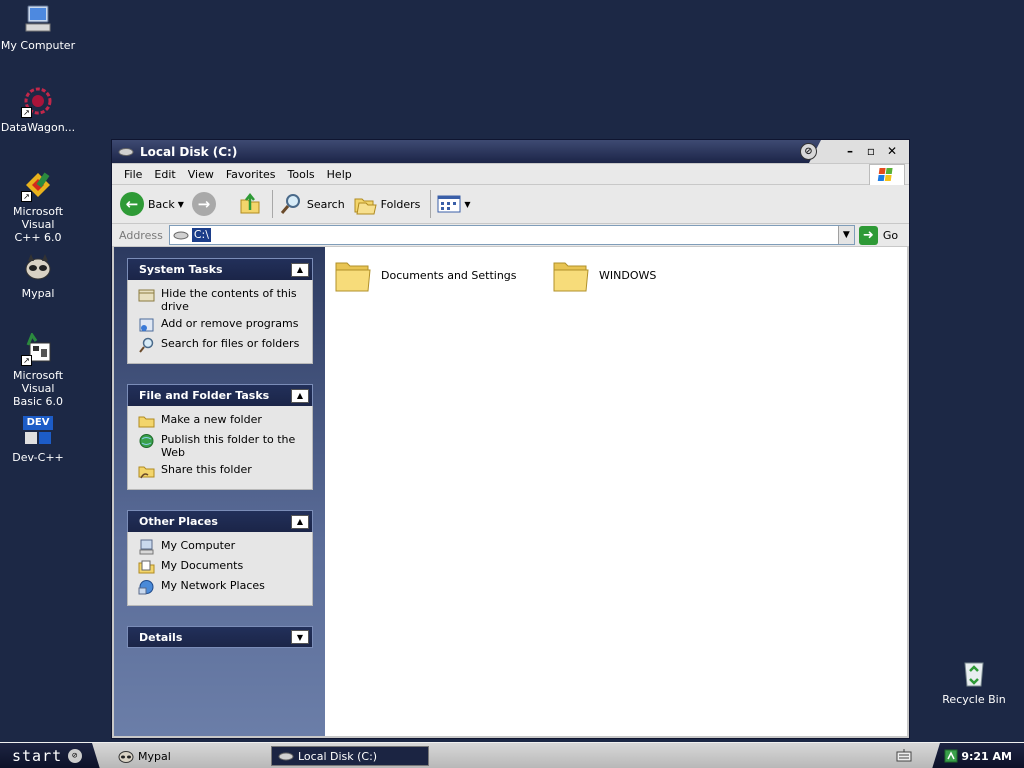 Image resolution: width=1024 pixels, height=768 pixels. Describe the element at coordinates (201, 174) in the screenshot. I see `menu-view: View` at that location.